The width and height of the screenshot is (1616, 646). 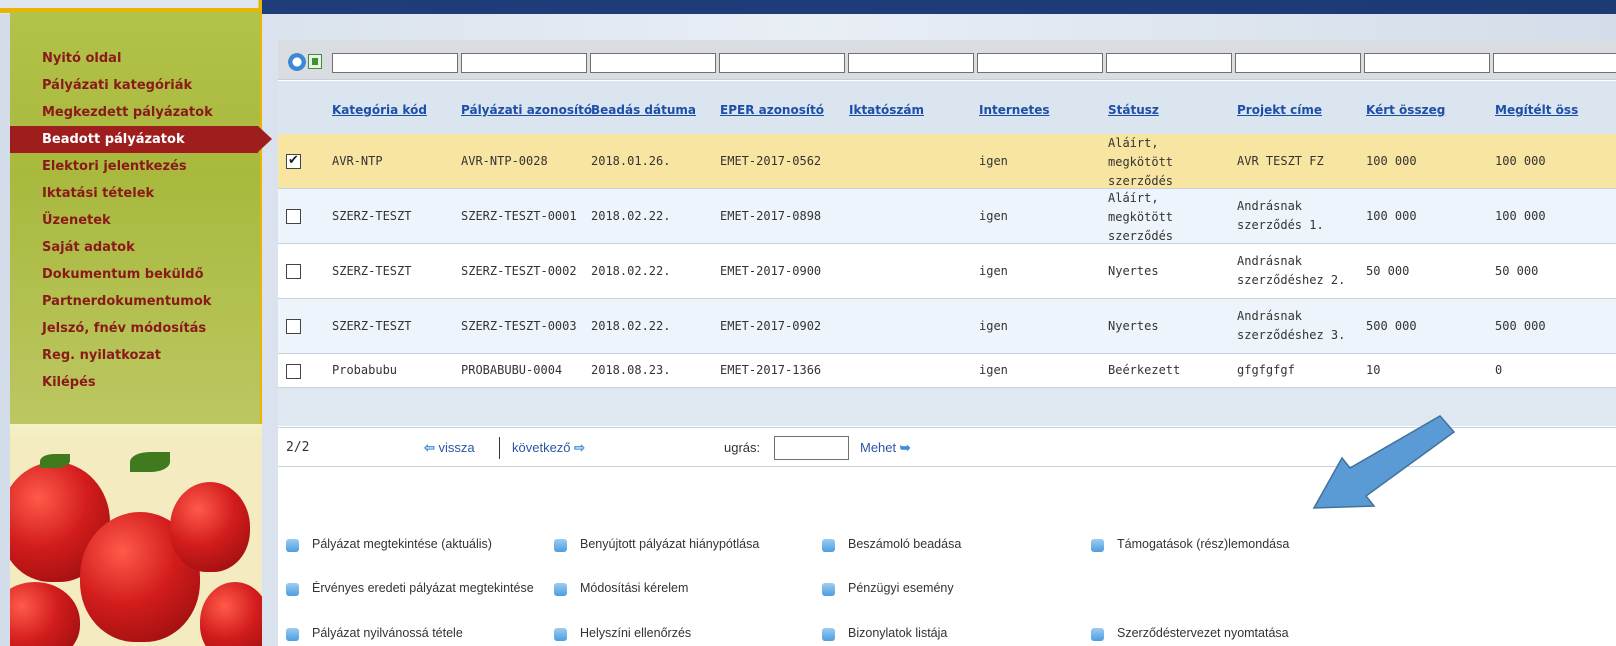 What do you see at coordinates (886, 110) in the screenshot?
I see `column-header-filing-number: Iktatószám` at bounding box center [886, 110].